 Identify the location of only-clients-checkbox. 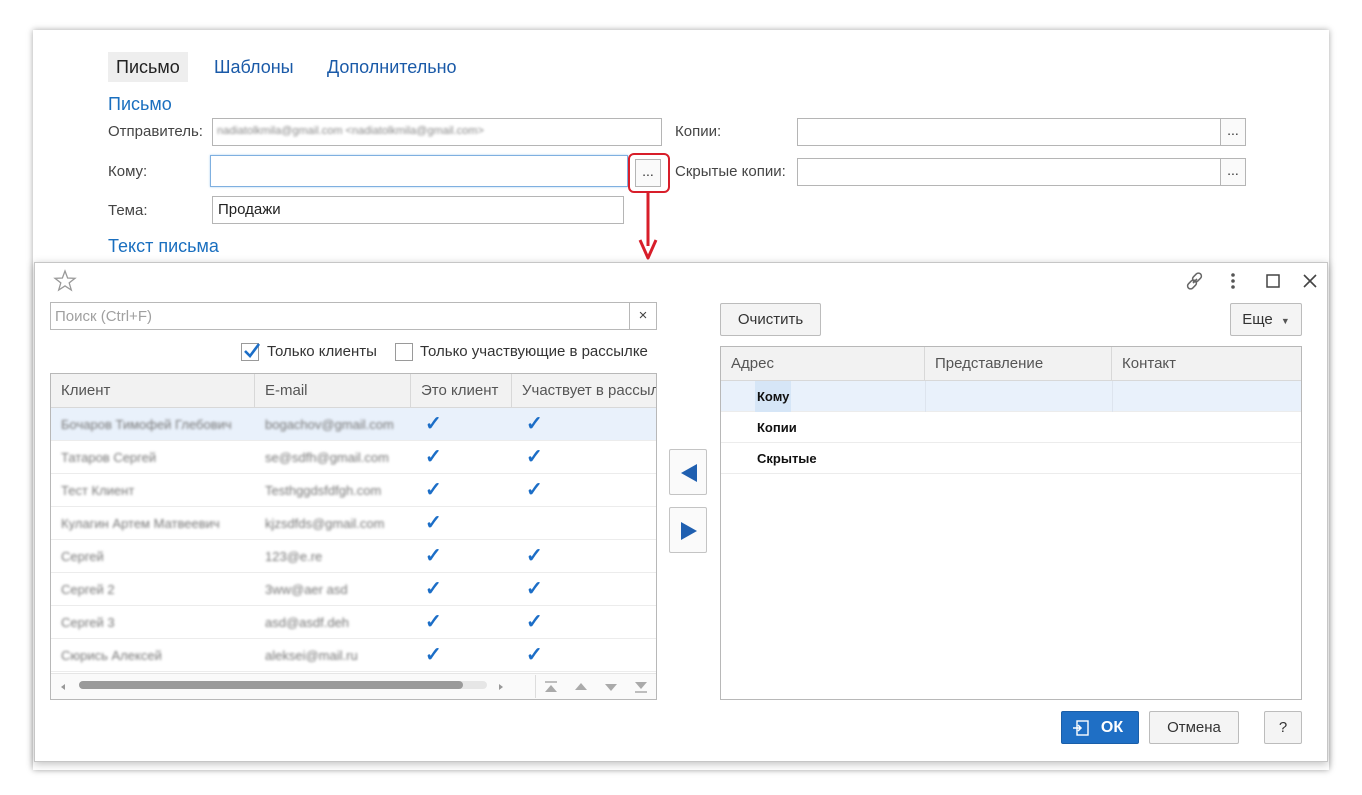
(251, 352).